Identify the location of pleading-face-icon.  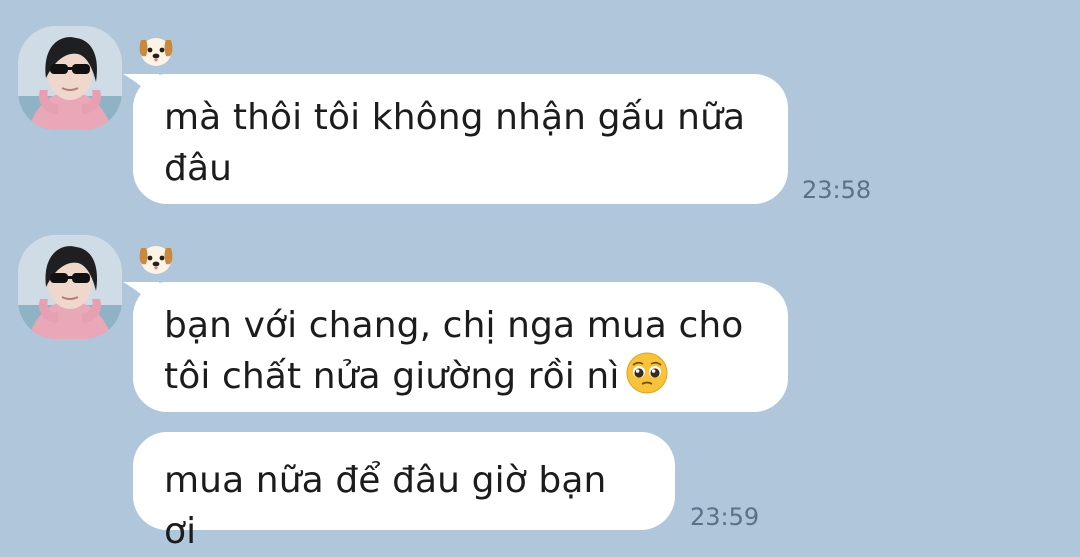
(647, 373).